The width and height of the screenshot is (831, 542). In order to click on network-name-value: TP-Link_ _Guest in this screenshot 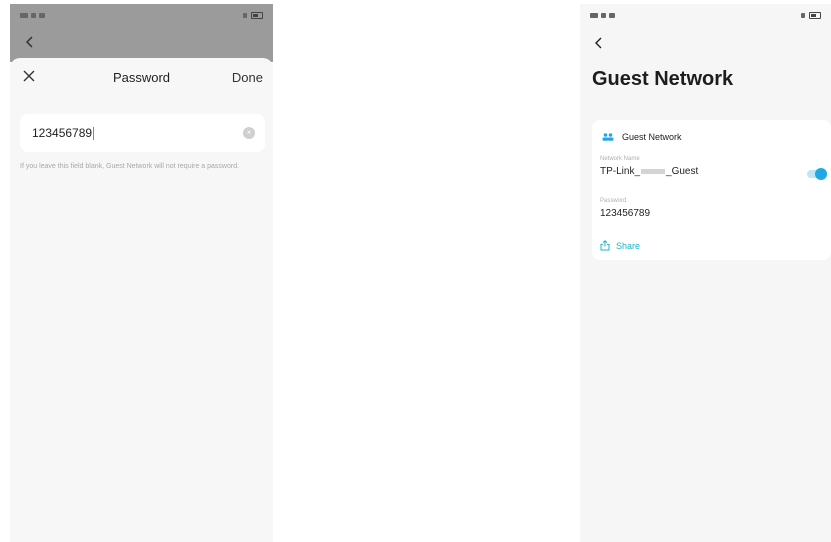, I will do `click(649, 171)`.